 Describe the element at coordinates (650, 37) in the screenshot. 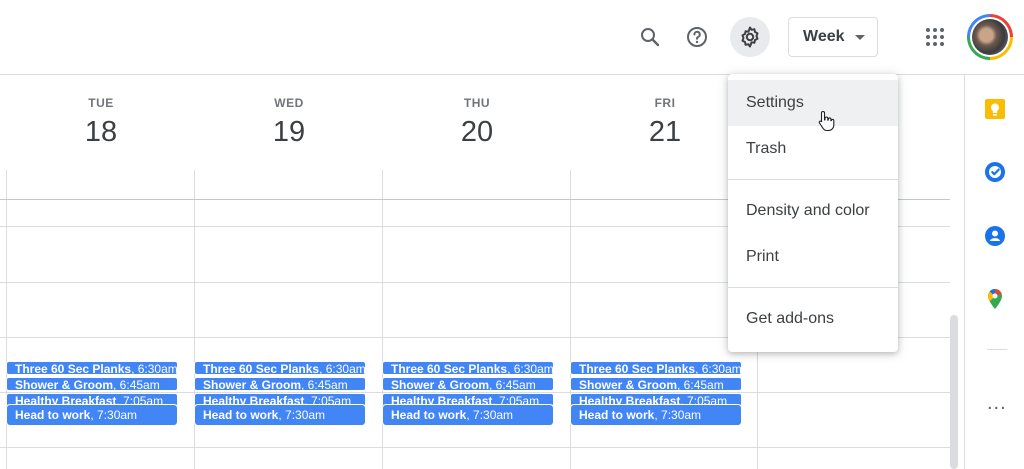

I see `search-icon` at that location.